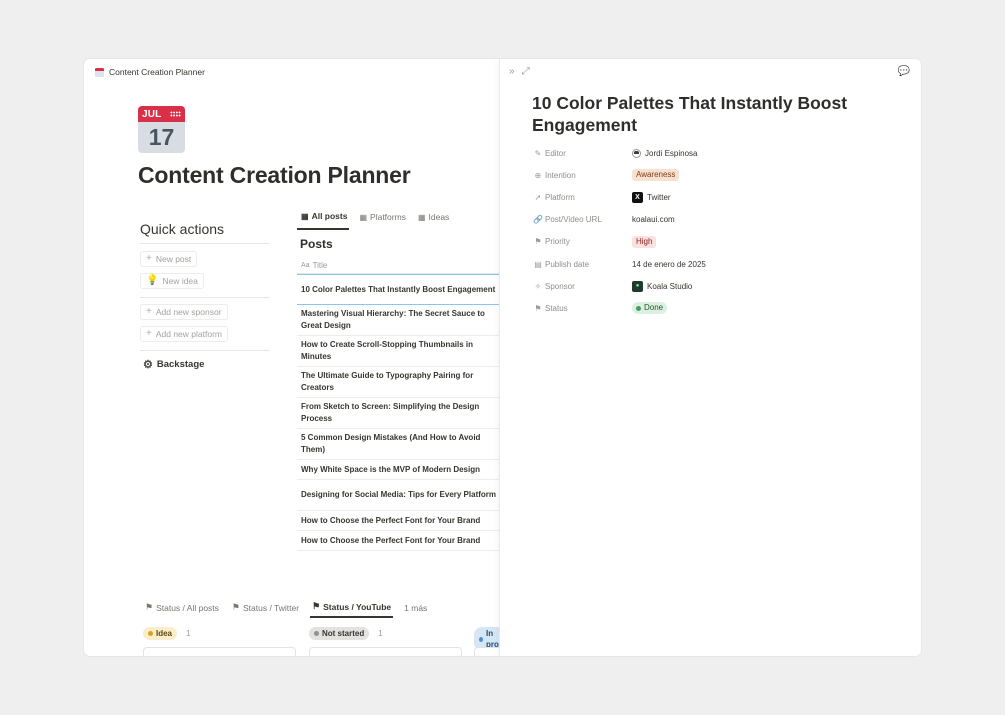  I want to click on tab-status-all-posts: ⚑ Status / All posts, so click(182, 607).